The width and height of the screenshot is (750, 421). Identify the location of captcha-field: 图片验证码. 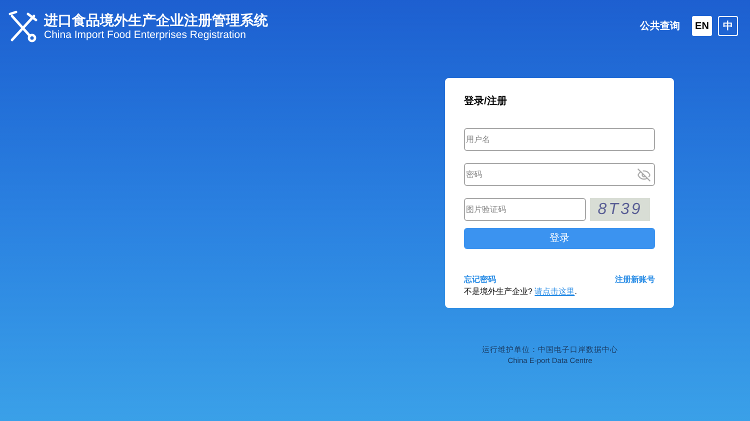
(525, 209).